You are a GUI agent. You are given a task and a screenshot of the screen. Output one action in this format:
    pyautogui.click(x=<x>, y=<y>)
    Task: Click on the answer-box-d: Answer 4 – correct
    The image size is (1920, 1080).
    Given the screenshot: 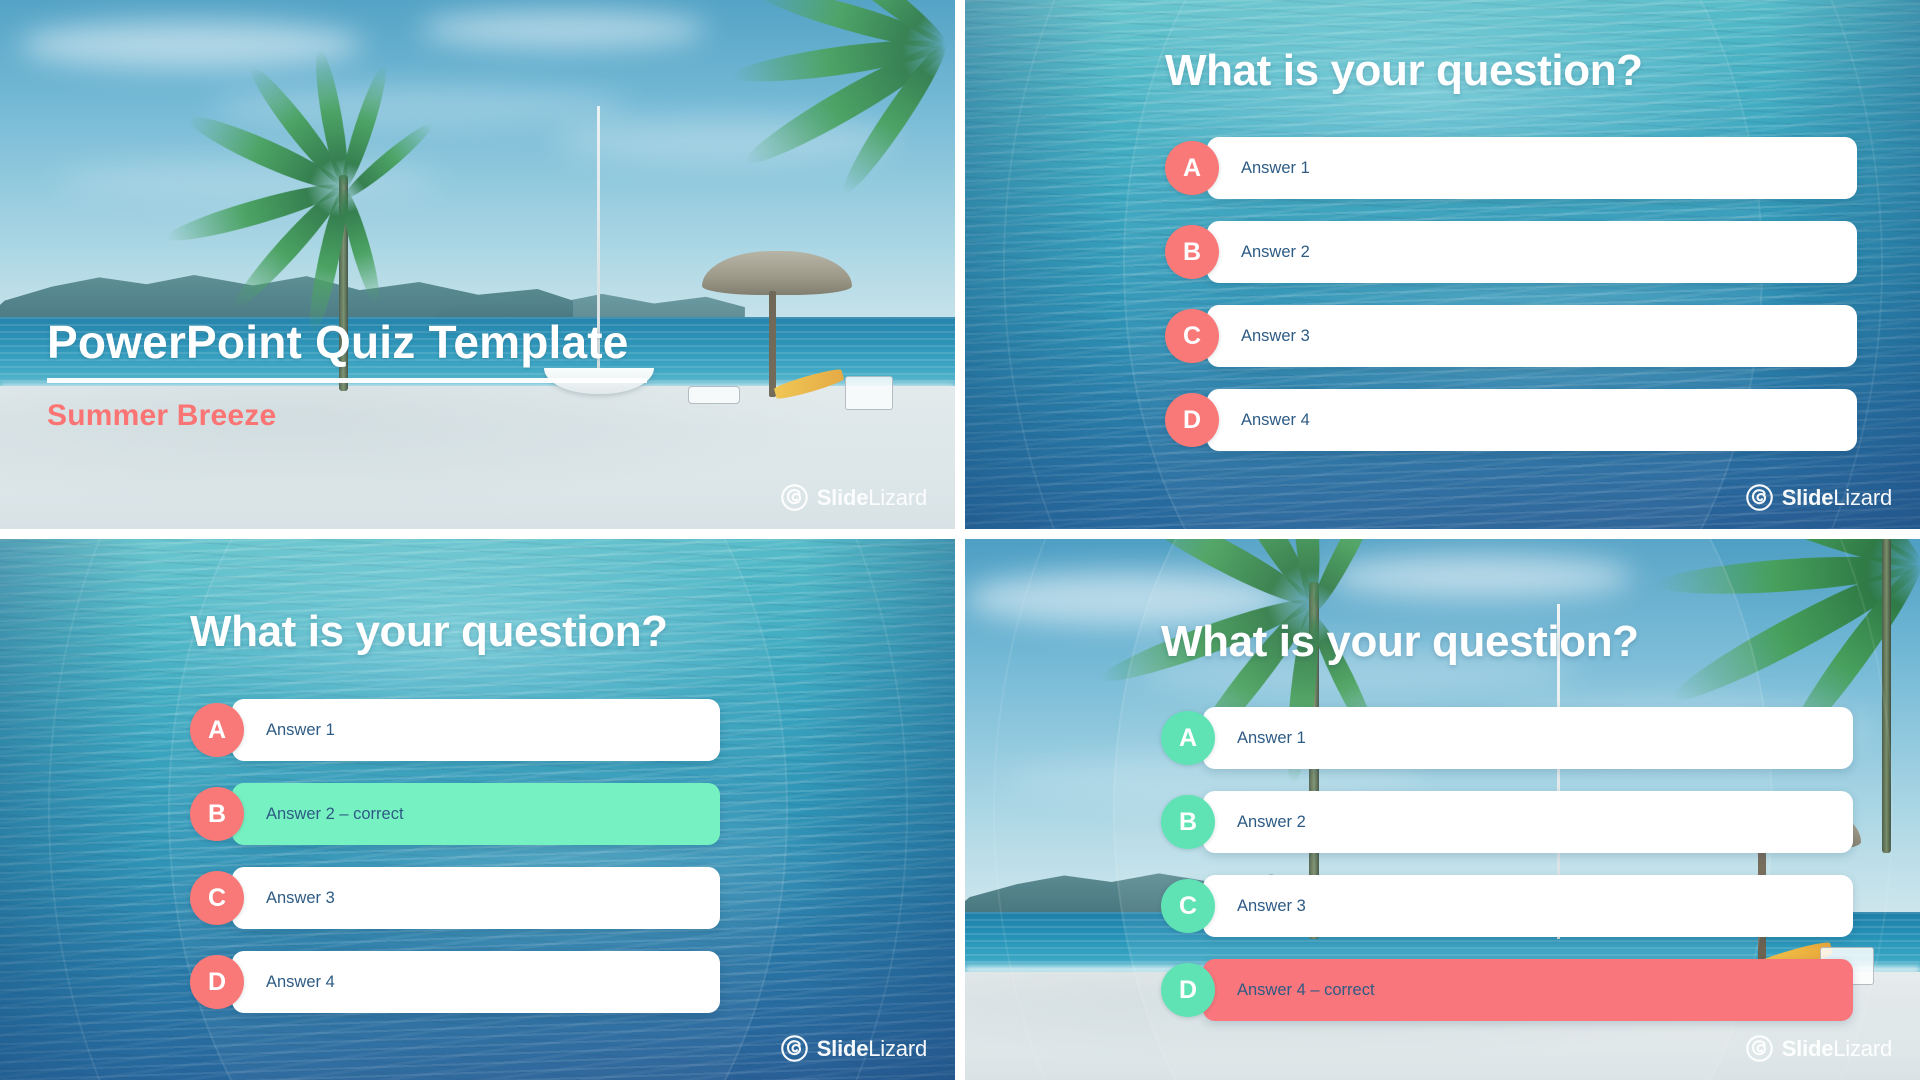 What is the action you would take?
    pyautogui.click(x=1528, y=990)
    